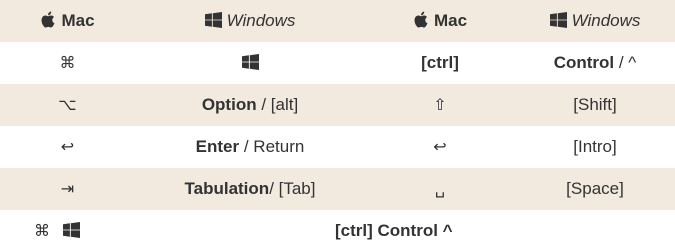 Image resolution: width=675 pixels, height=252 pixels. What do you see at coordinates (250, 188) in the screenshot?
I see `windows-key-cell: Tabulation/ [Tab]` at bounding box center [250, 188].